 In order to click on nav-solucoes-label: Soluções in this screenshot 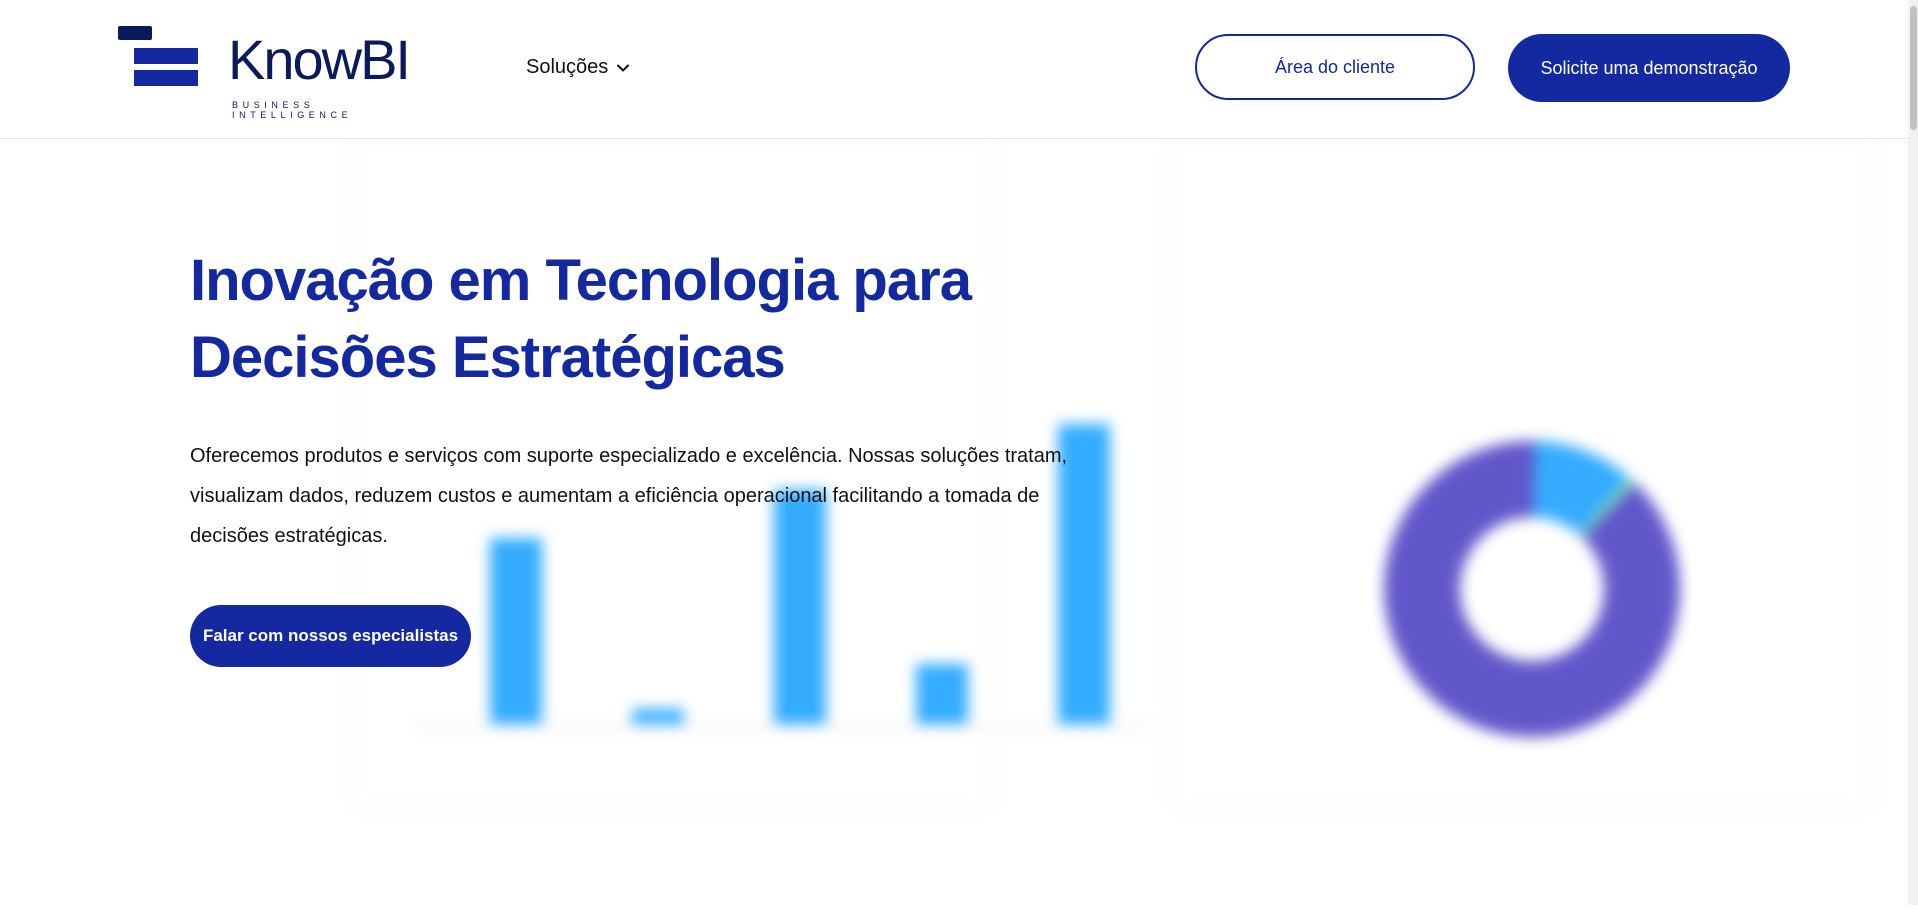, I will do `click(567, 67)`.